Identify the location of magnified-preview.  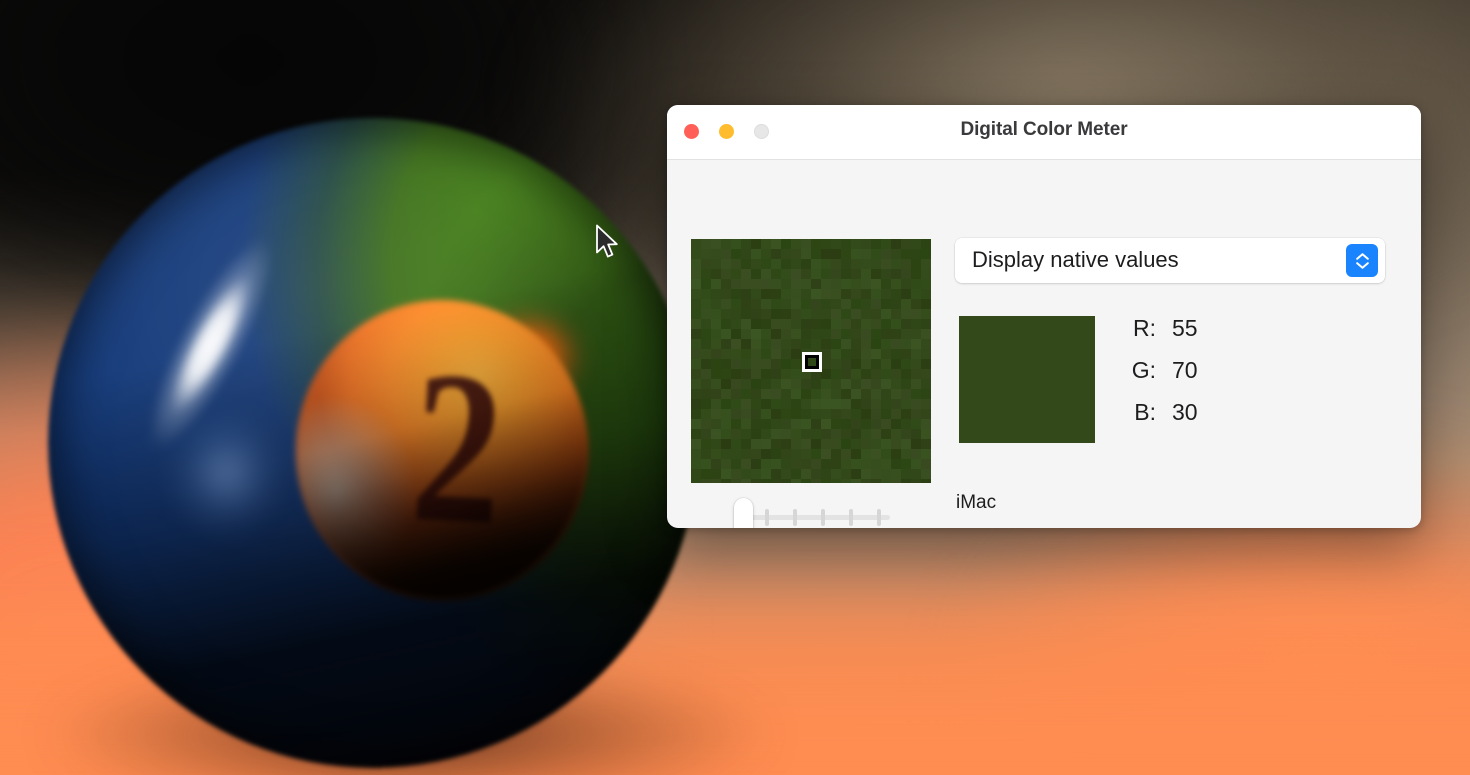
(811, 361).